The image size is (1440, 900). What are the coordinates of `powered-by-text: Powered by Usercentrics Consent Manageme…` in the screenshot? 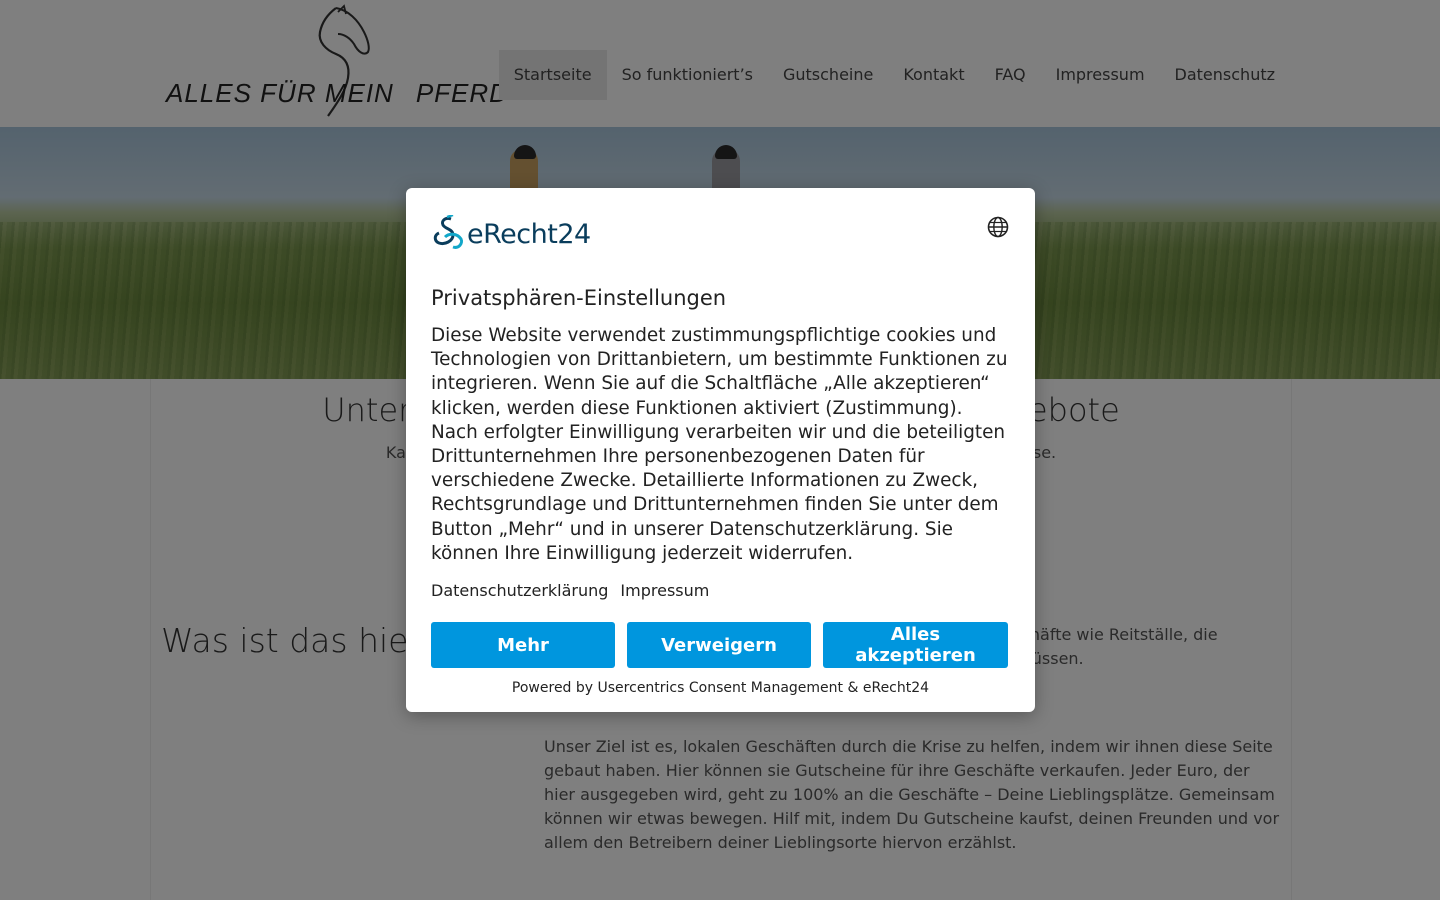 It's located at (720, 688).